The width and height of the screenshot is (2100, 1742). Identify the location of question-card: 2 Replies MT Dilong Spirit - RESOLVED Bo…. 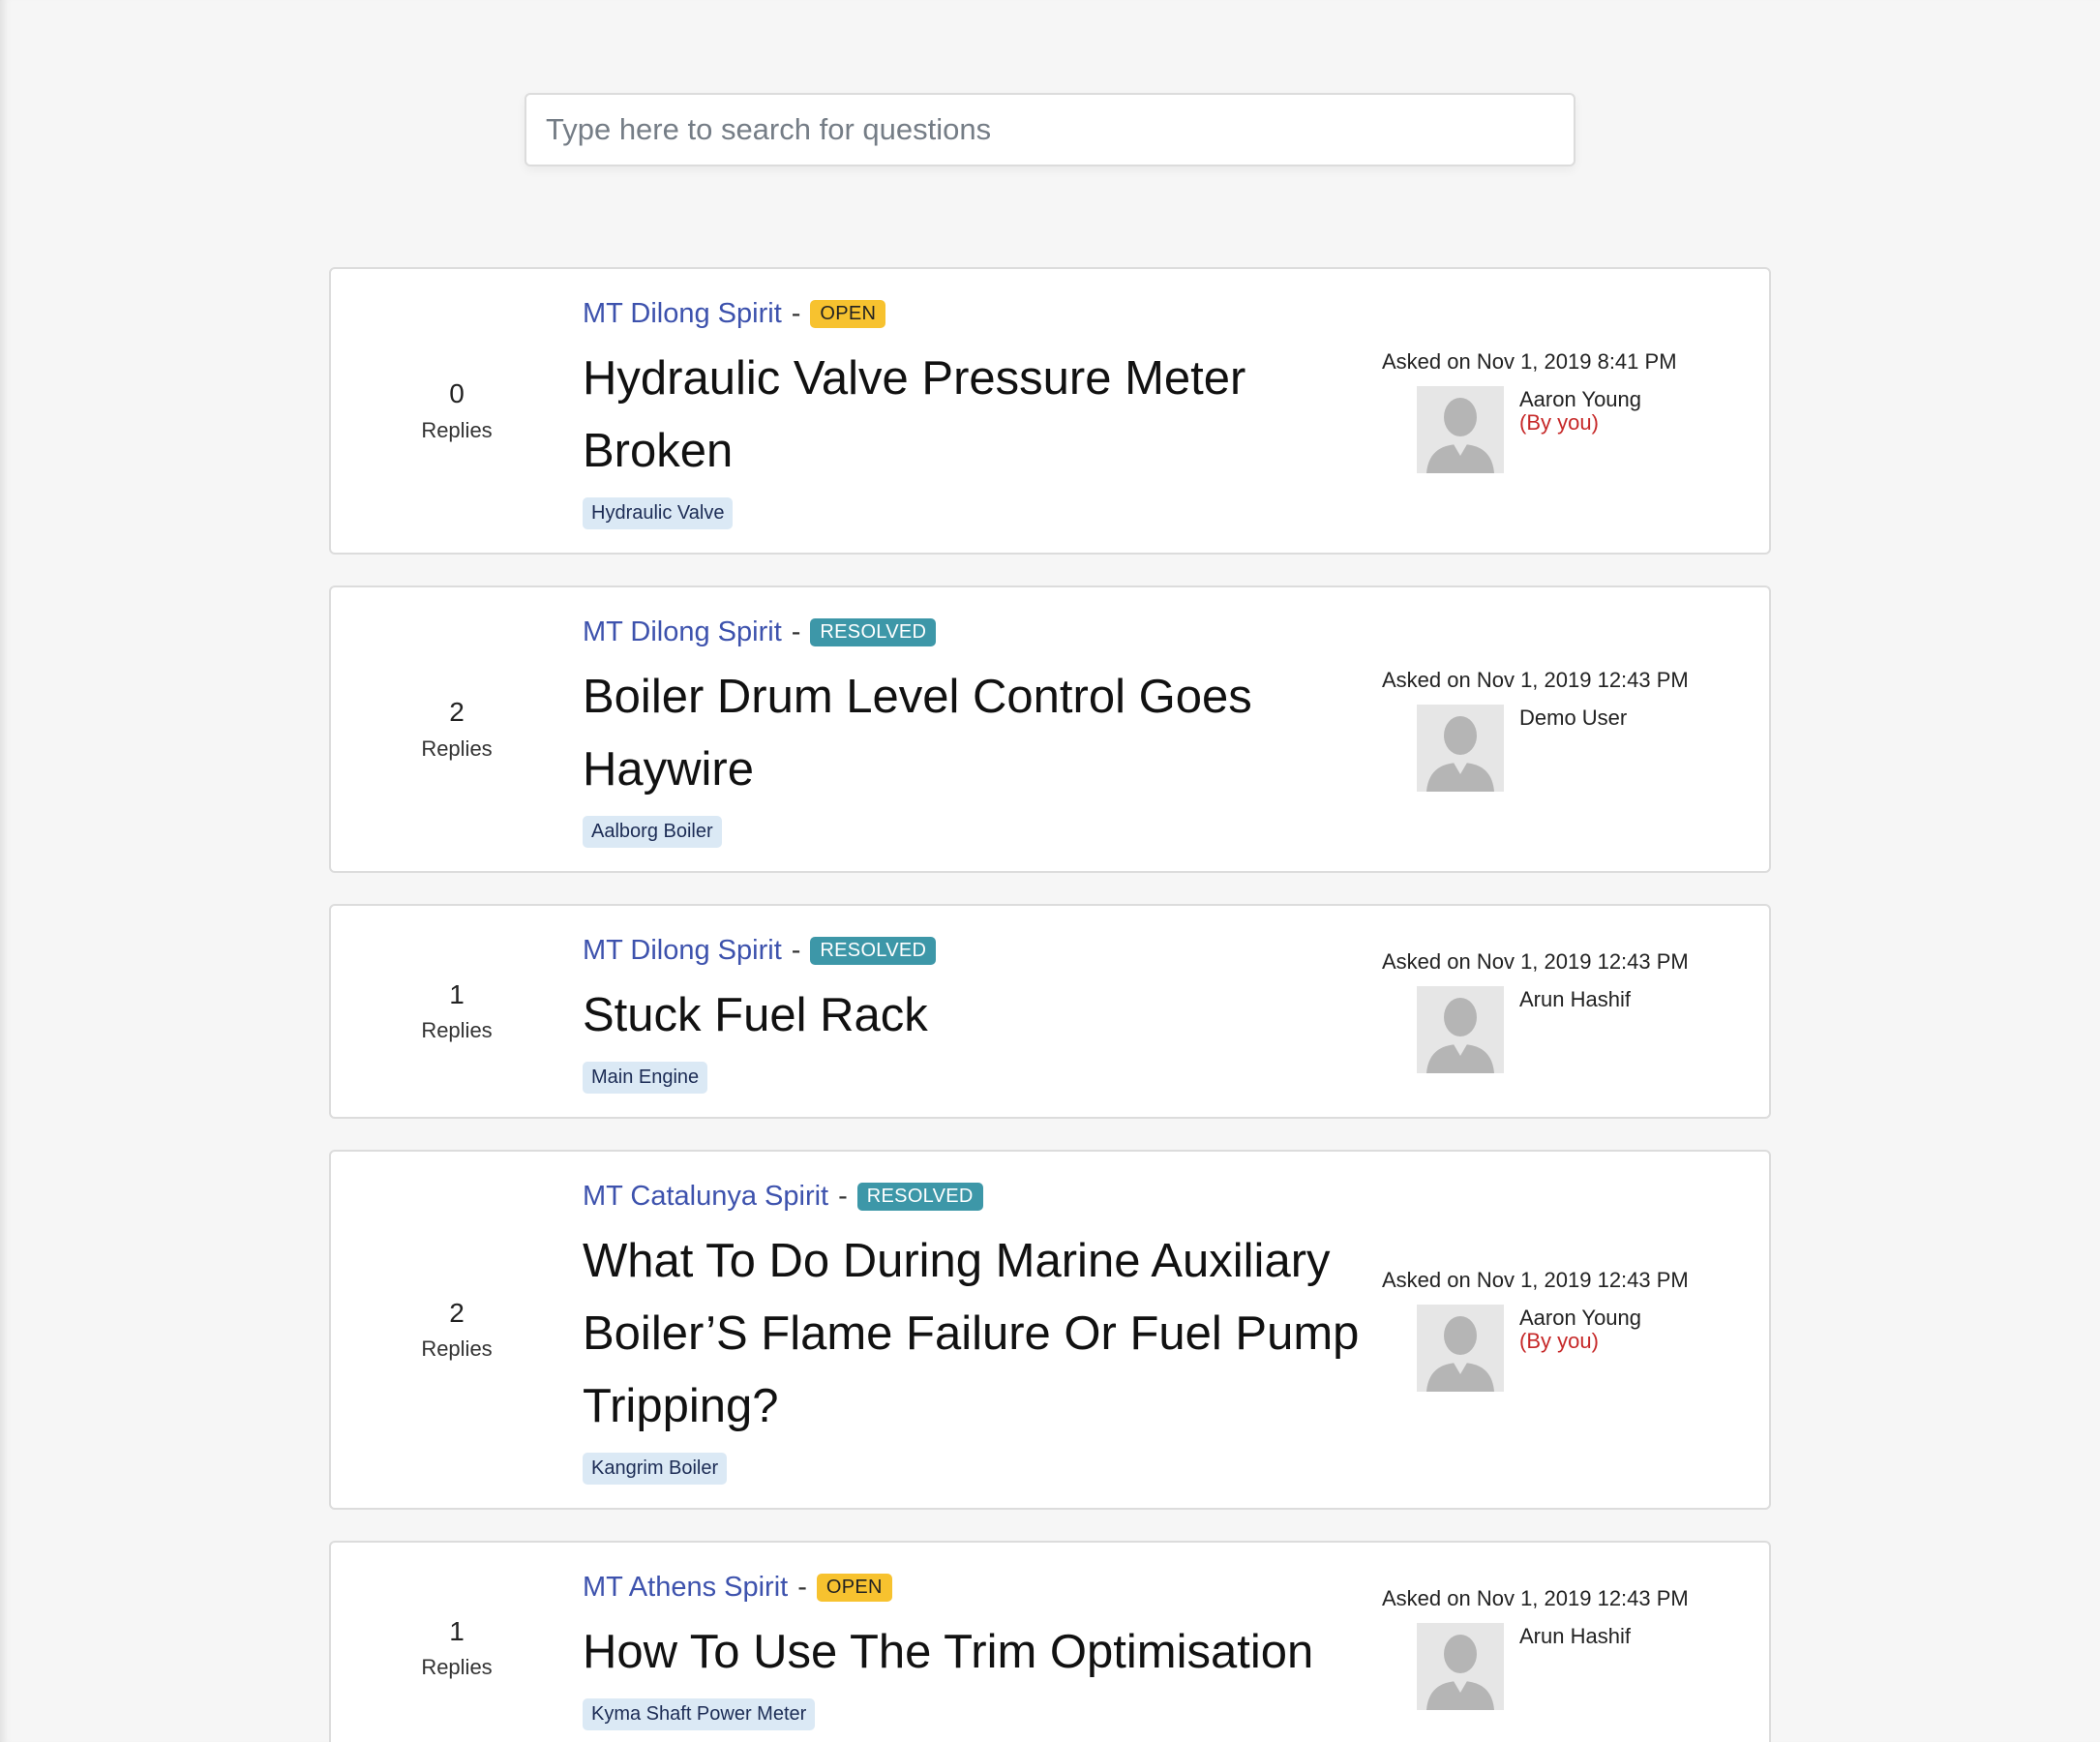
(1050, 729).